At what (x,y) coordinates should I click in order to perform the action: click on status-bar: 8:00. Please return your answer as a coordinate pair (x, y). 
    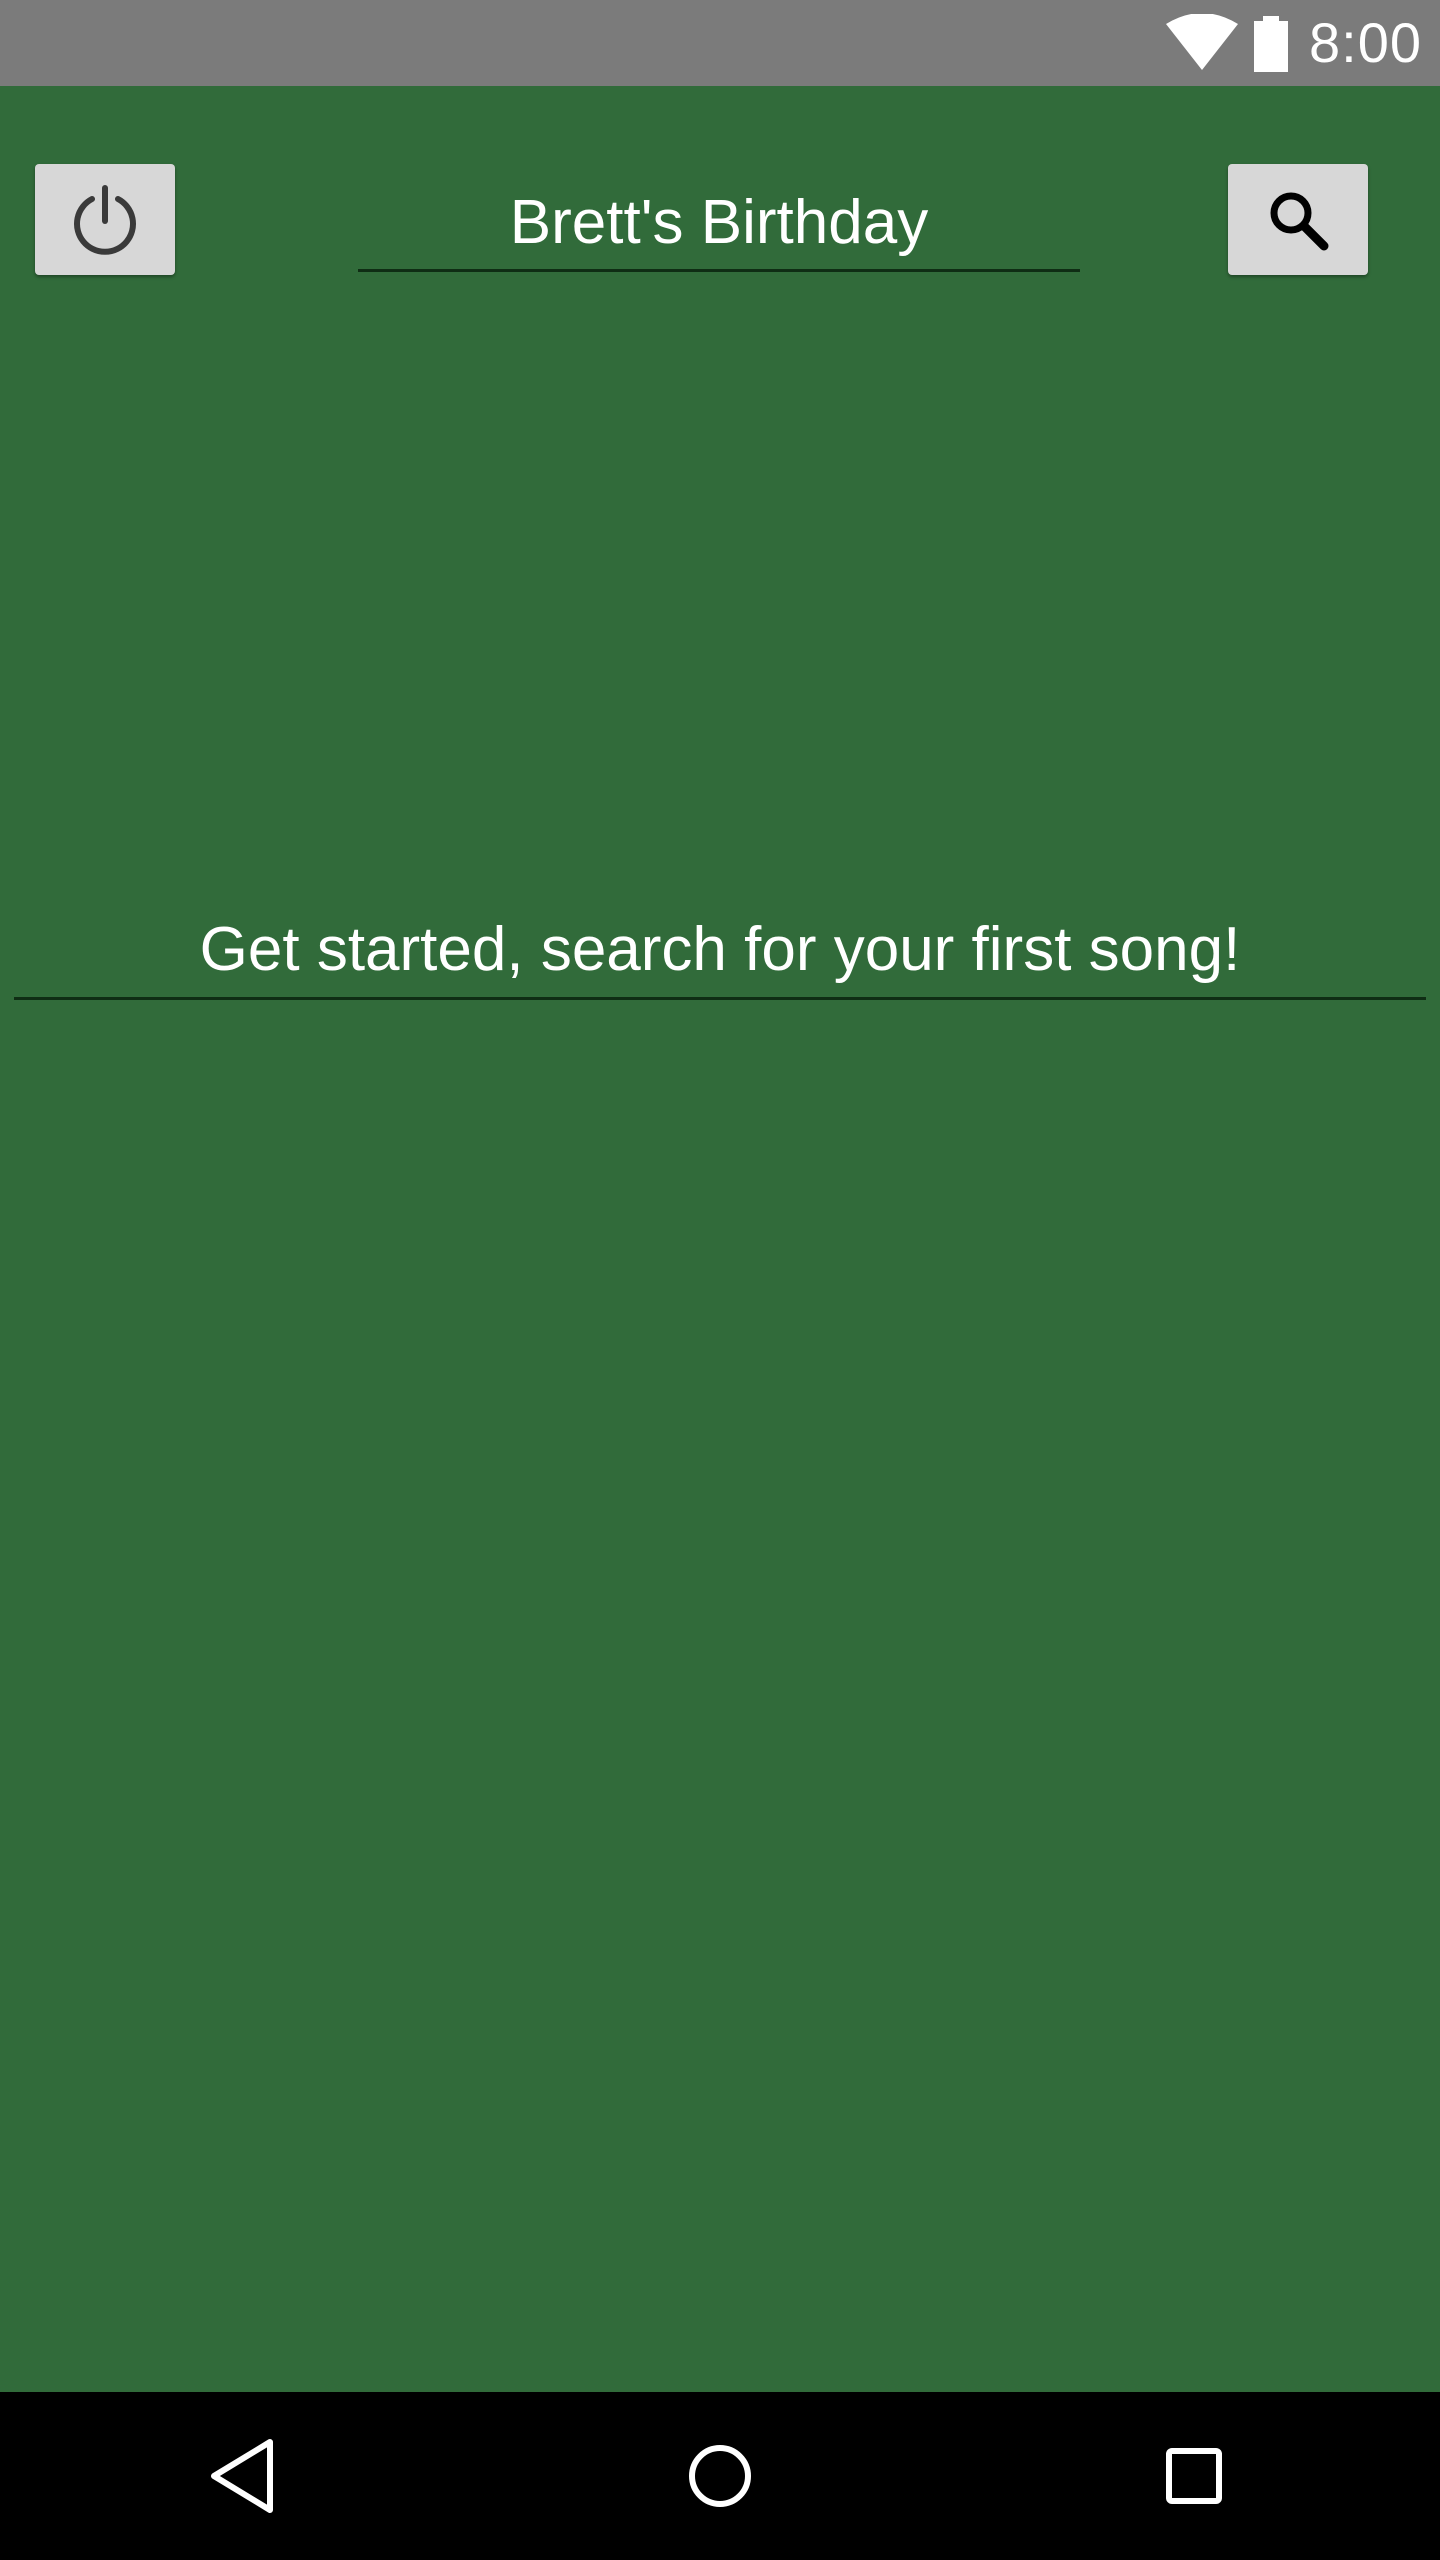
    Looking at the image, I should click on (720, 43).